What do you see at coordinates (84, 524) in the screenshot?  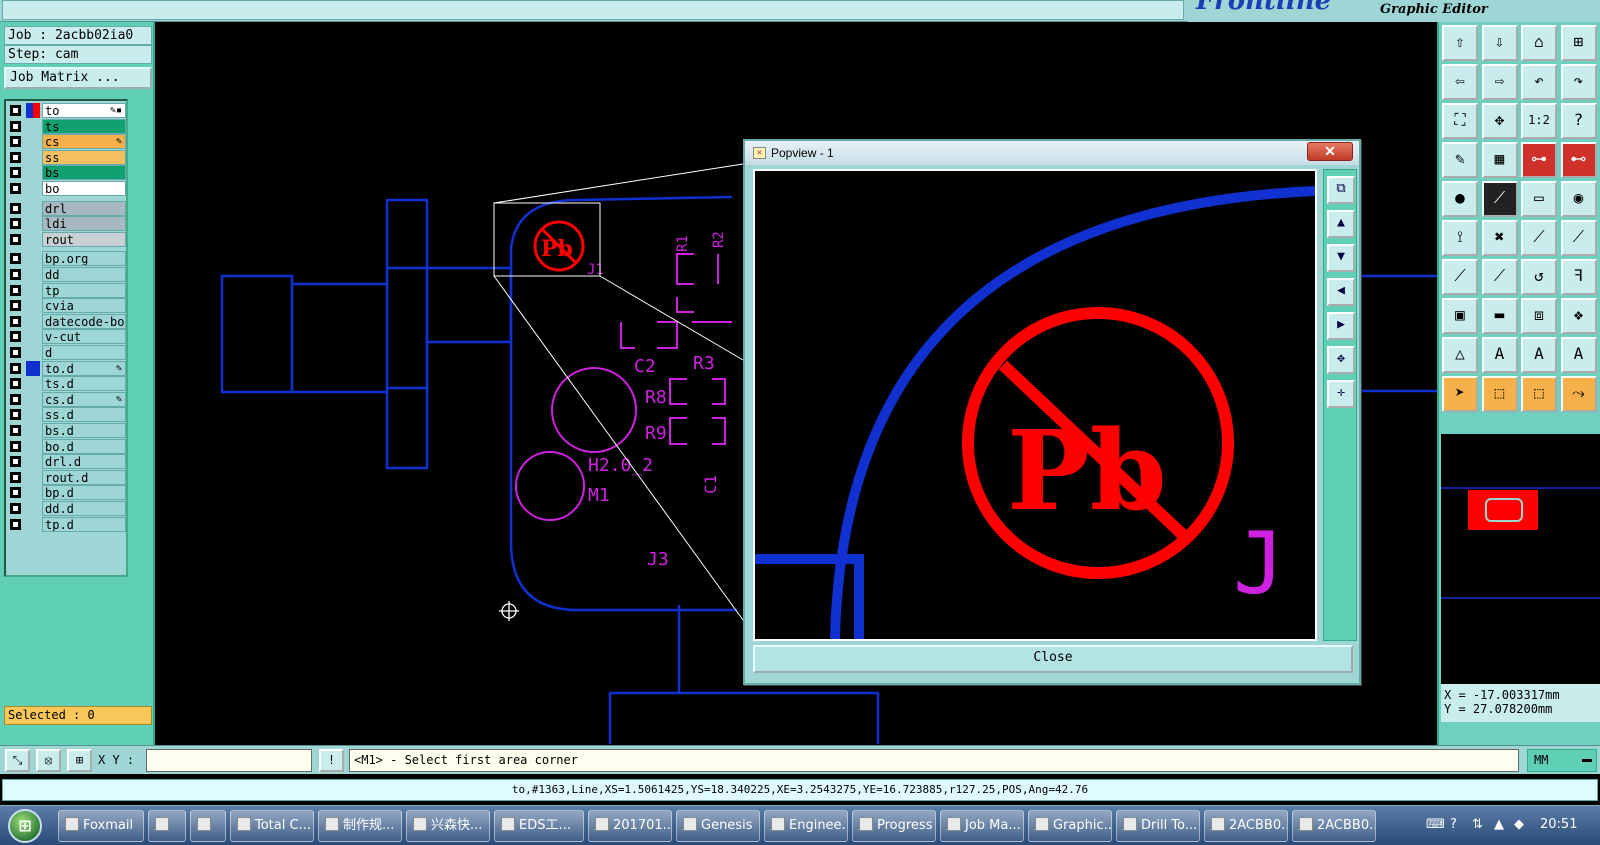 I see `layer-name: tp.d` at bounding box center [84, 524].